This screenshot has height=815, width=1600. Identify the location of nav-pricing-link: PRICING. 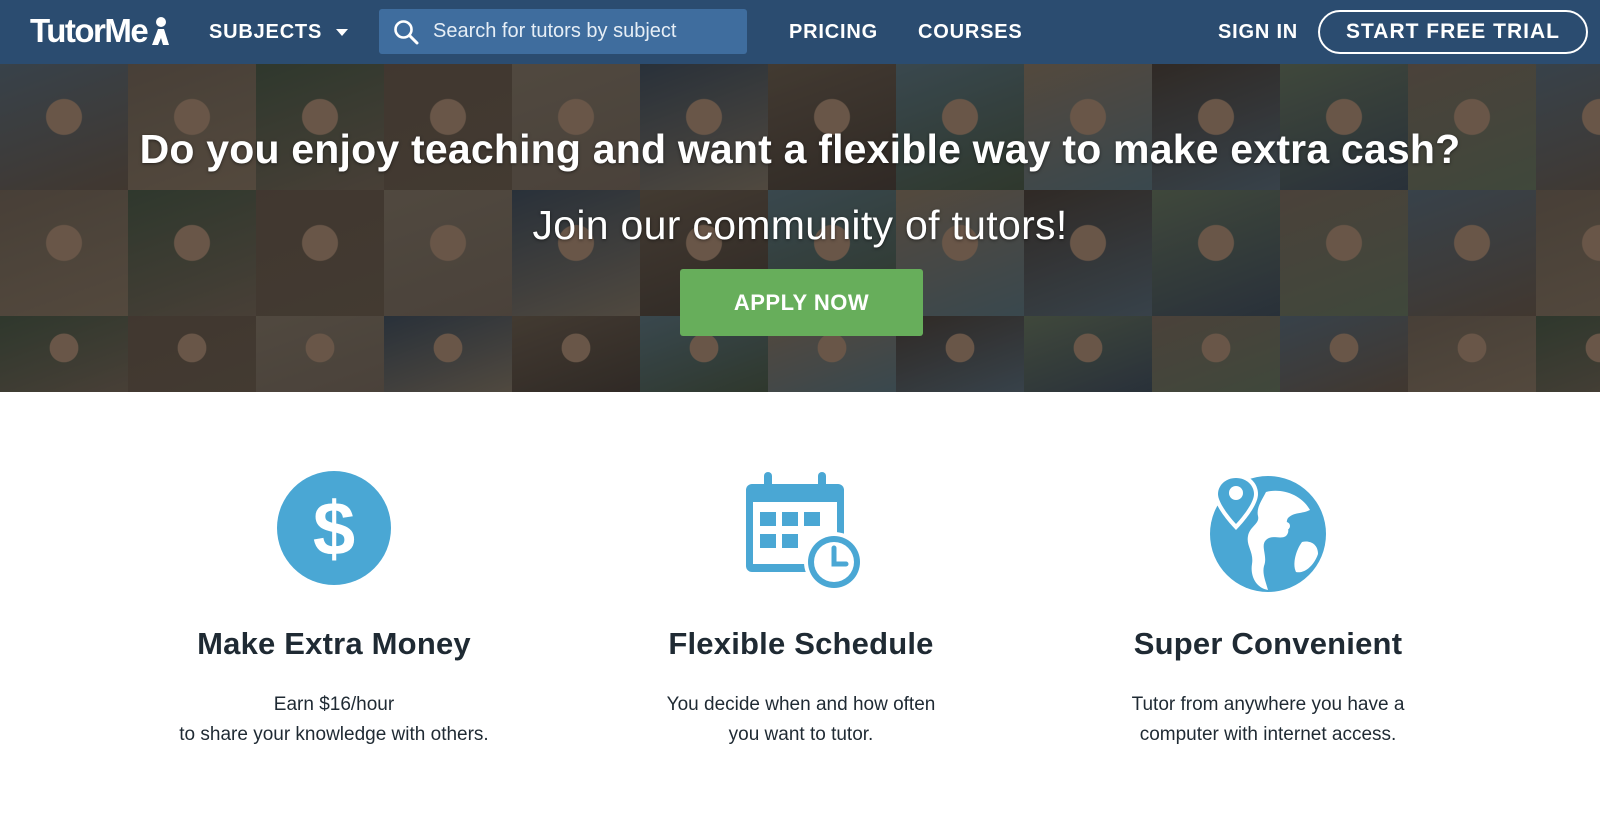
(833, 32).